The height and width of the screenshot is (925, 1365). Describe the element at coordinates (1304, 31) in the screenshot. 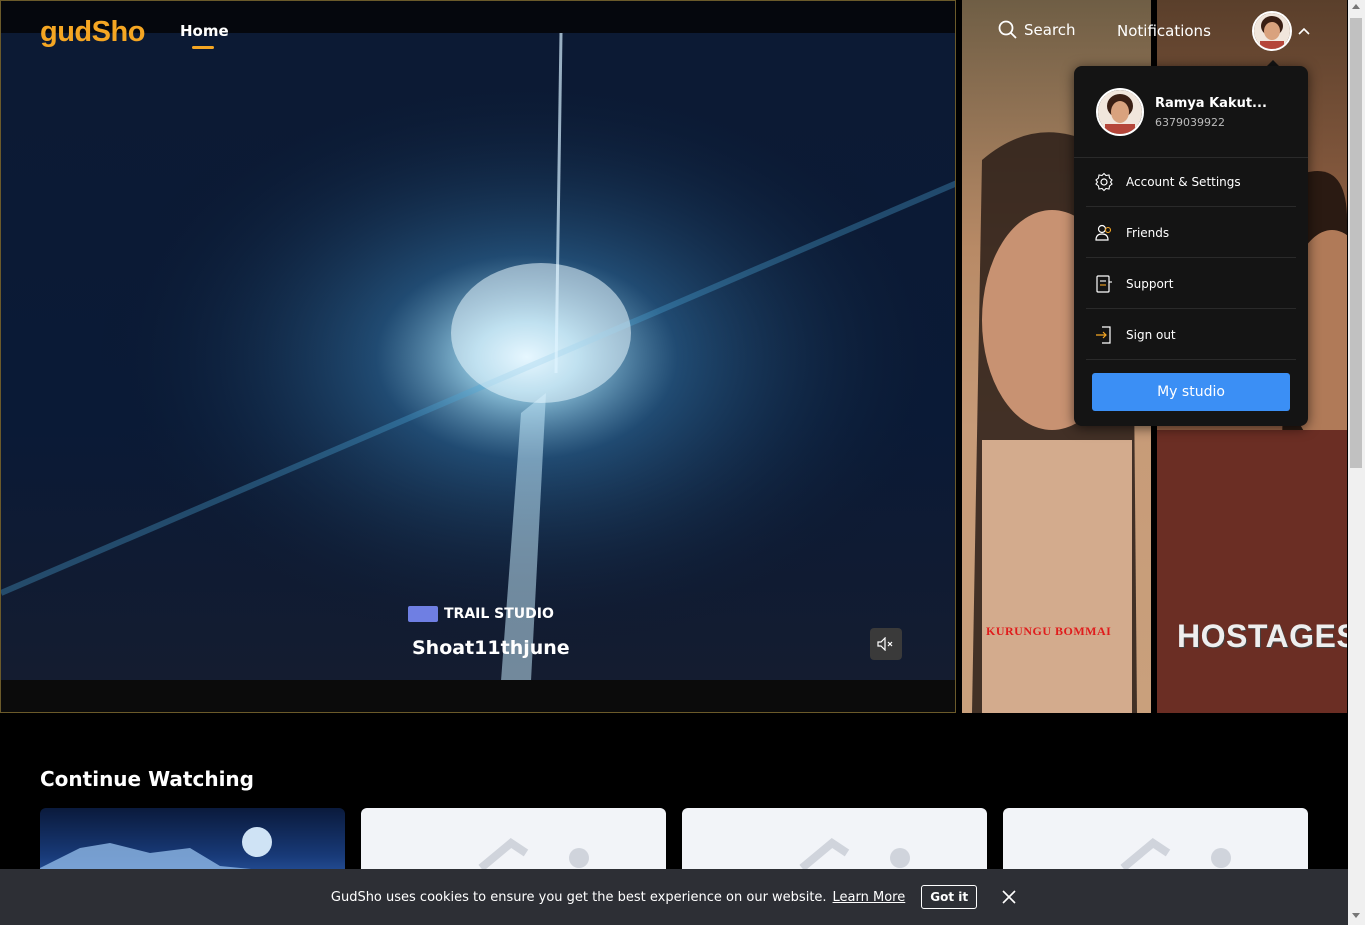

I see `chevron-up-icon` at that location.